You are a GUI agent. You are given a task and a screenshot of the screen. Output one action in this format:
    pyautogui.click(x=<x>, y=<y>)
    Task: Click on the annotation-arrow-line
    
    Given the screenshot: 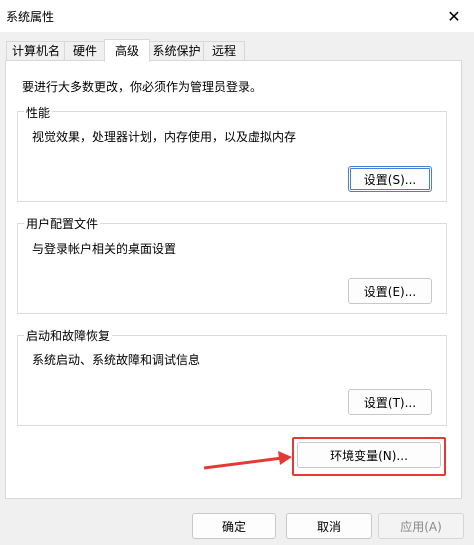 What is the action you would take?
    pyautogui.click(x=243, y=463)
    